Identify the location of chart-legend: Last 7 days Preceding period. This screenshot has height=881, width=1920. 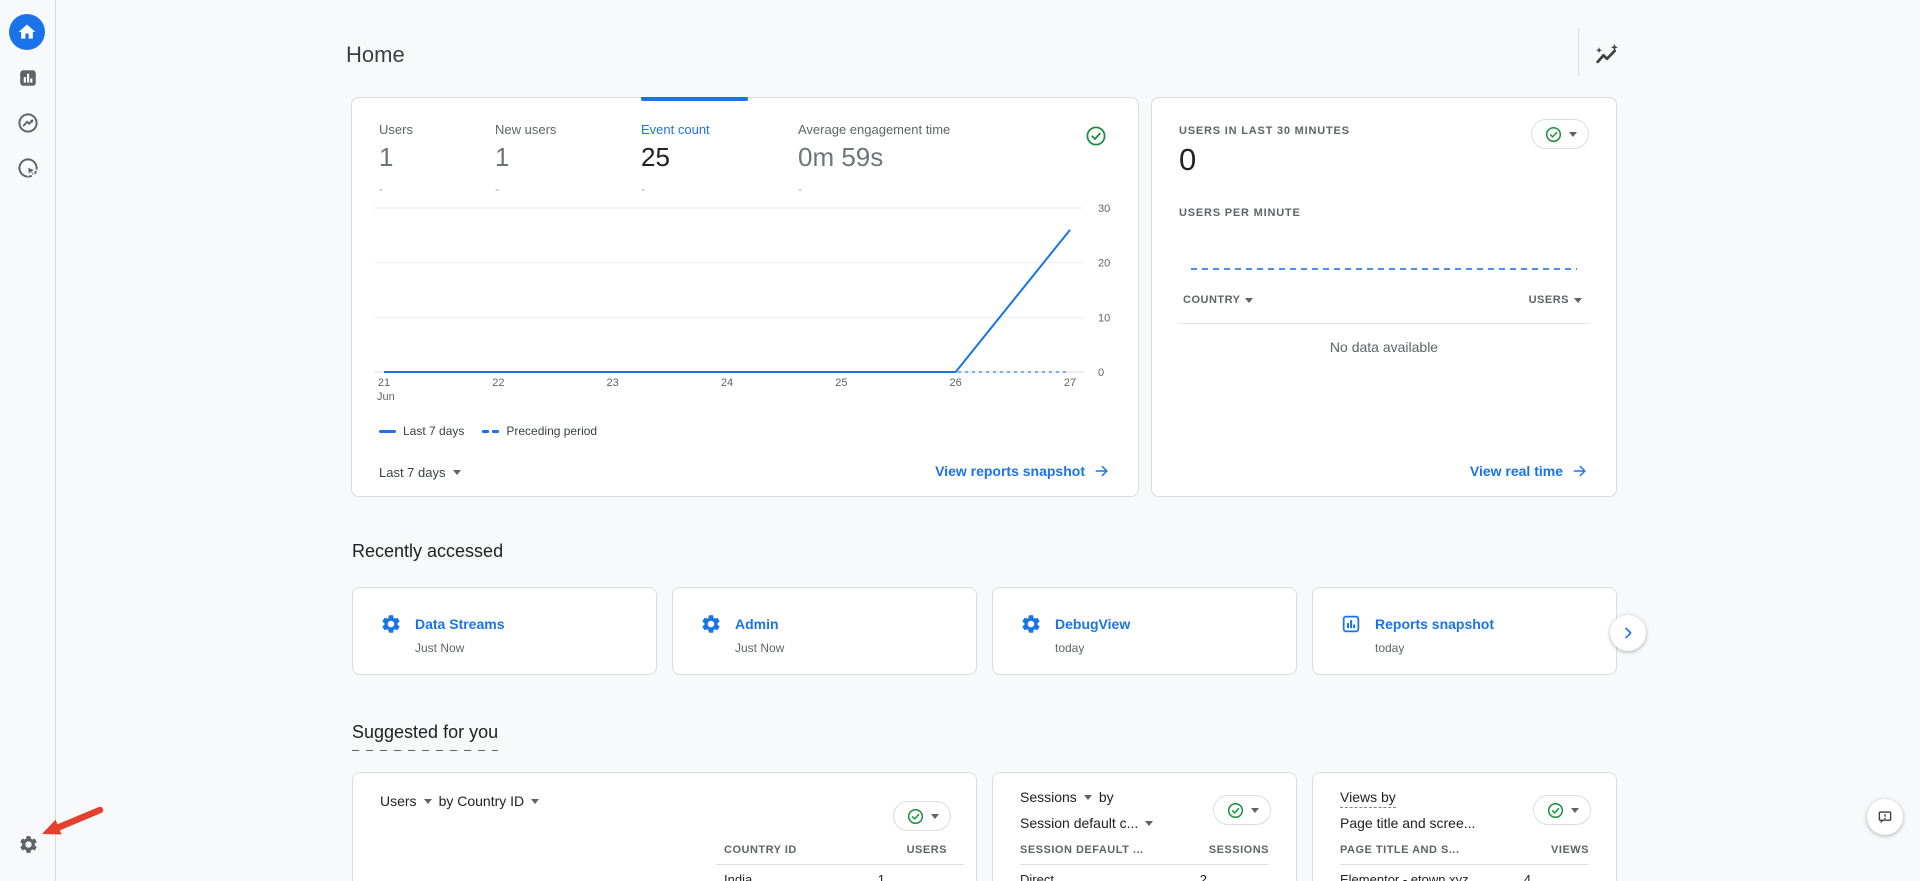
(488, 431).